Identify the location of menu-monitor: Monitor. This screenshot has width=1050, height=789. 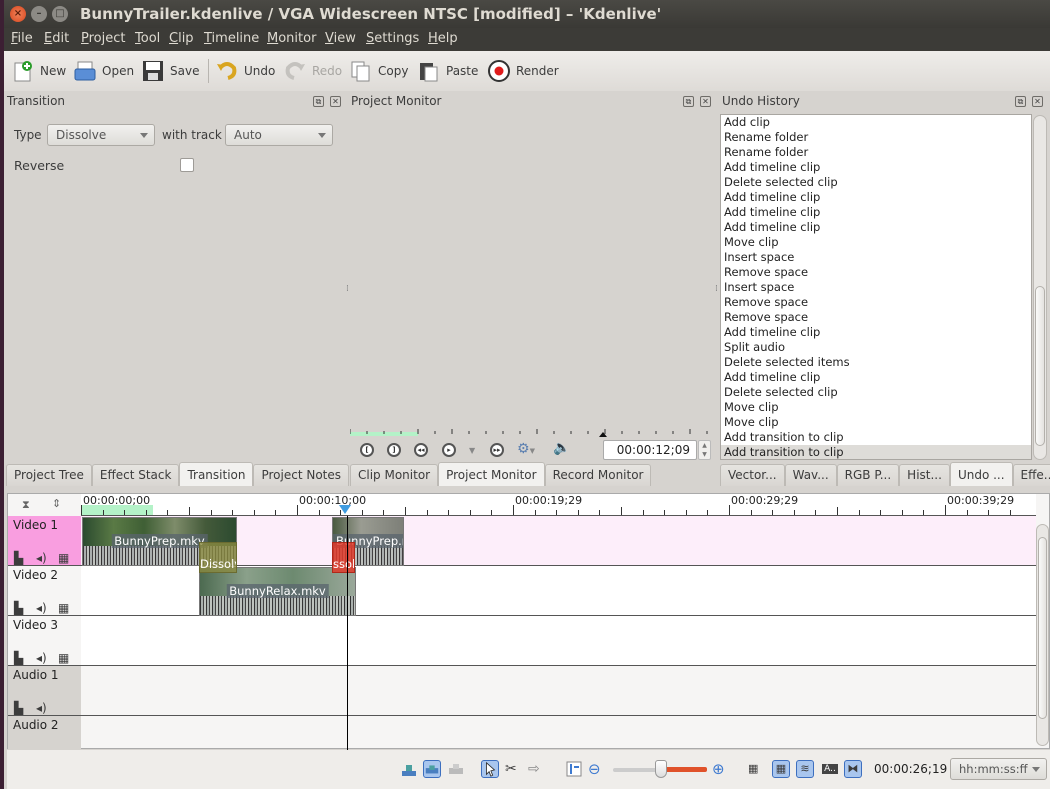
(291, 38).